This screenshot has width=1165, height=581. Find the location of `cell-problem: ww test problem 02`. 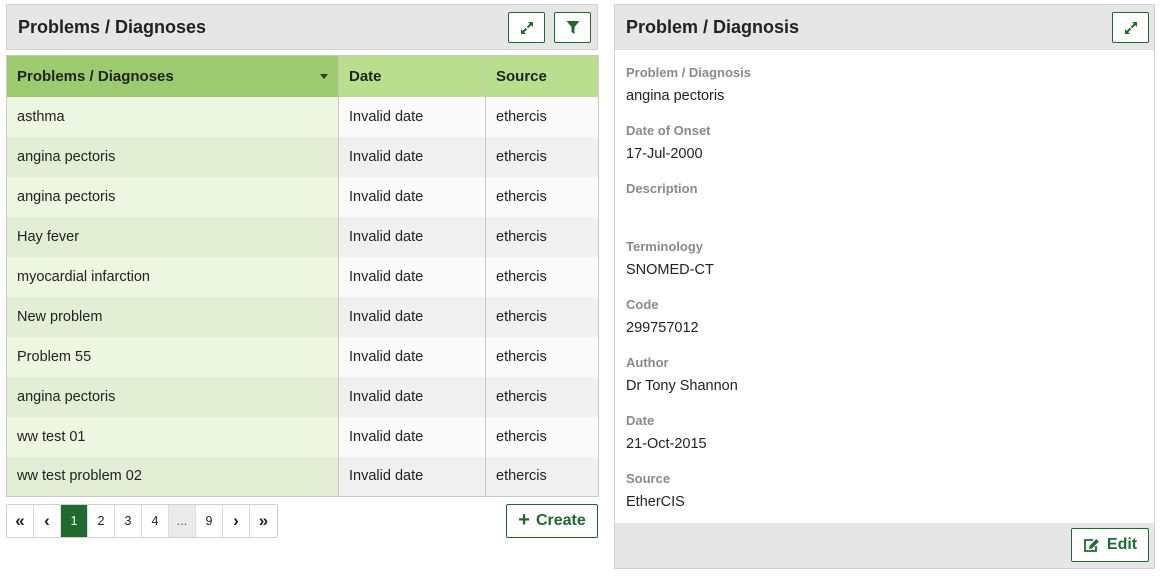

cell-problem: ww test problem 02 is located at coordinates (172, 476).